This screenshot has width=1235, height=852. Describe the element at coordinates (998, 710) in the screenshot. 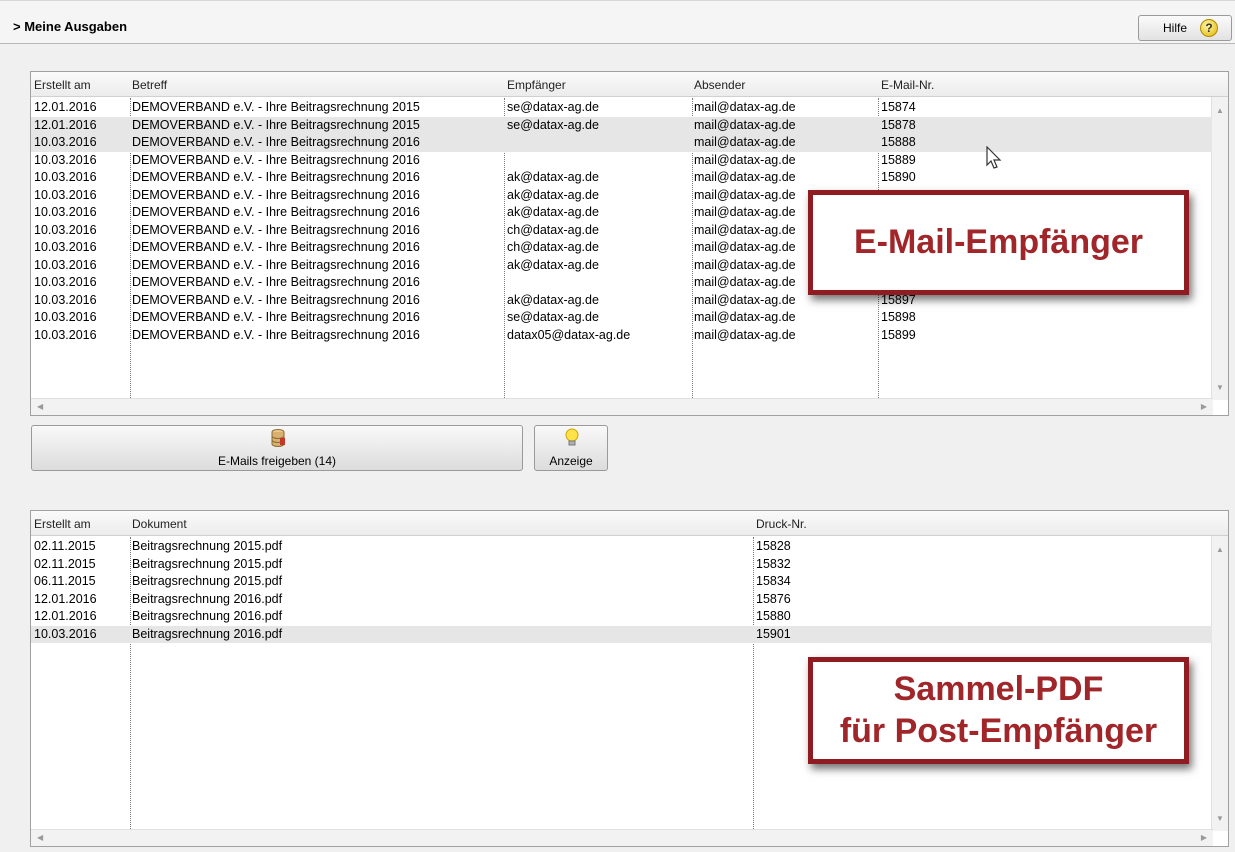

I see `pdf-callout: Sammel-PDF für Post-Empfänger` at that location.